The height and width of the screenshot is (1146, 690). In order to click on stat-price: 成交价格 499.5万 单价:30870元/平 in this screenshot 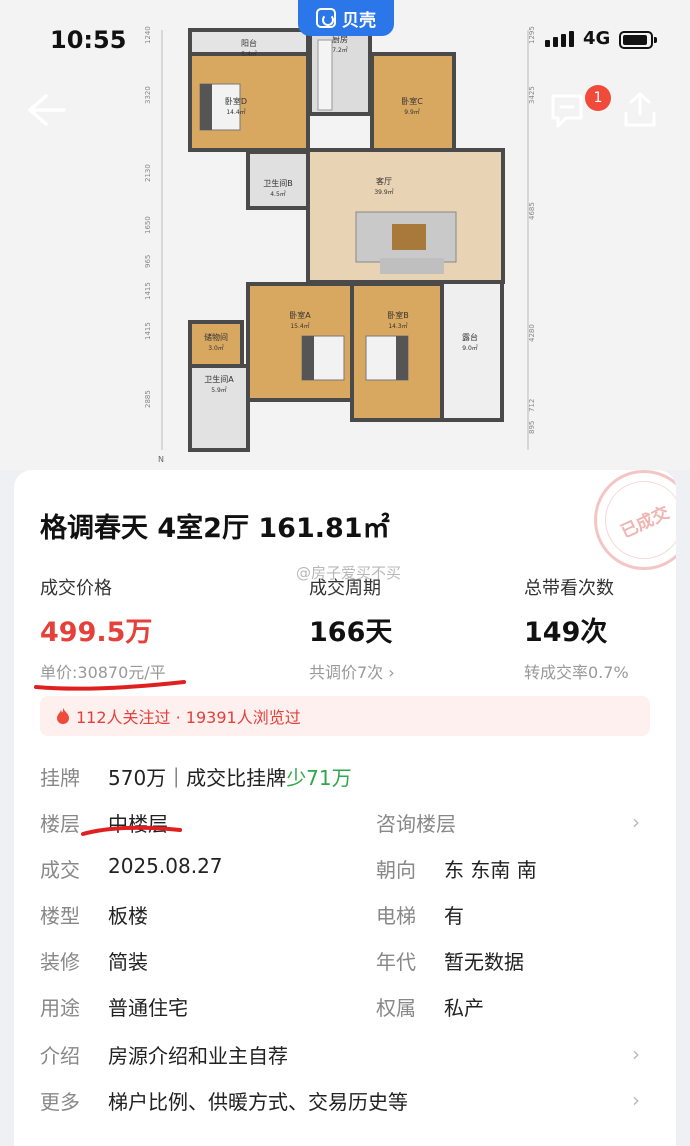, I will do `click(103, 628)`.